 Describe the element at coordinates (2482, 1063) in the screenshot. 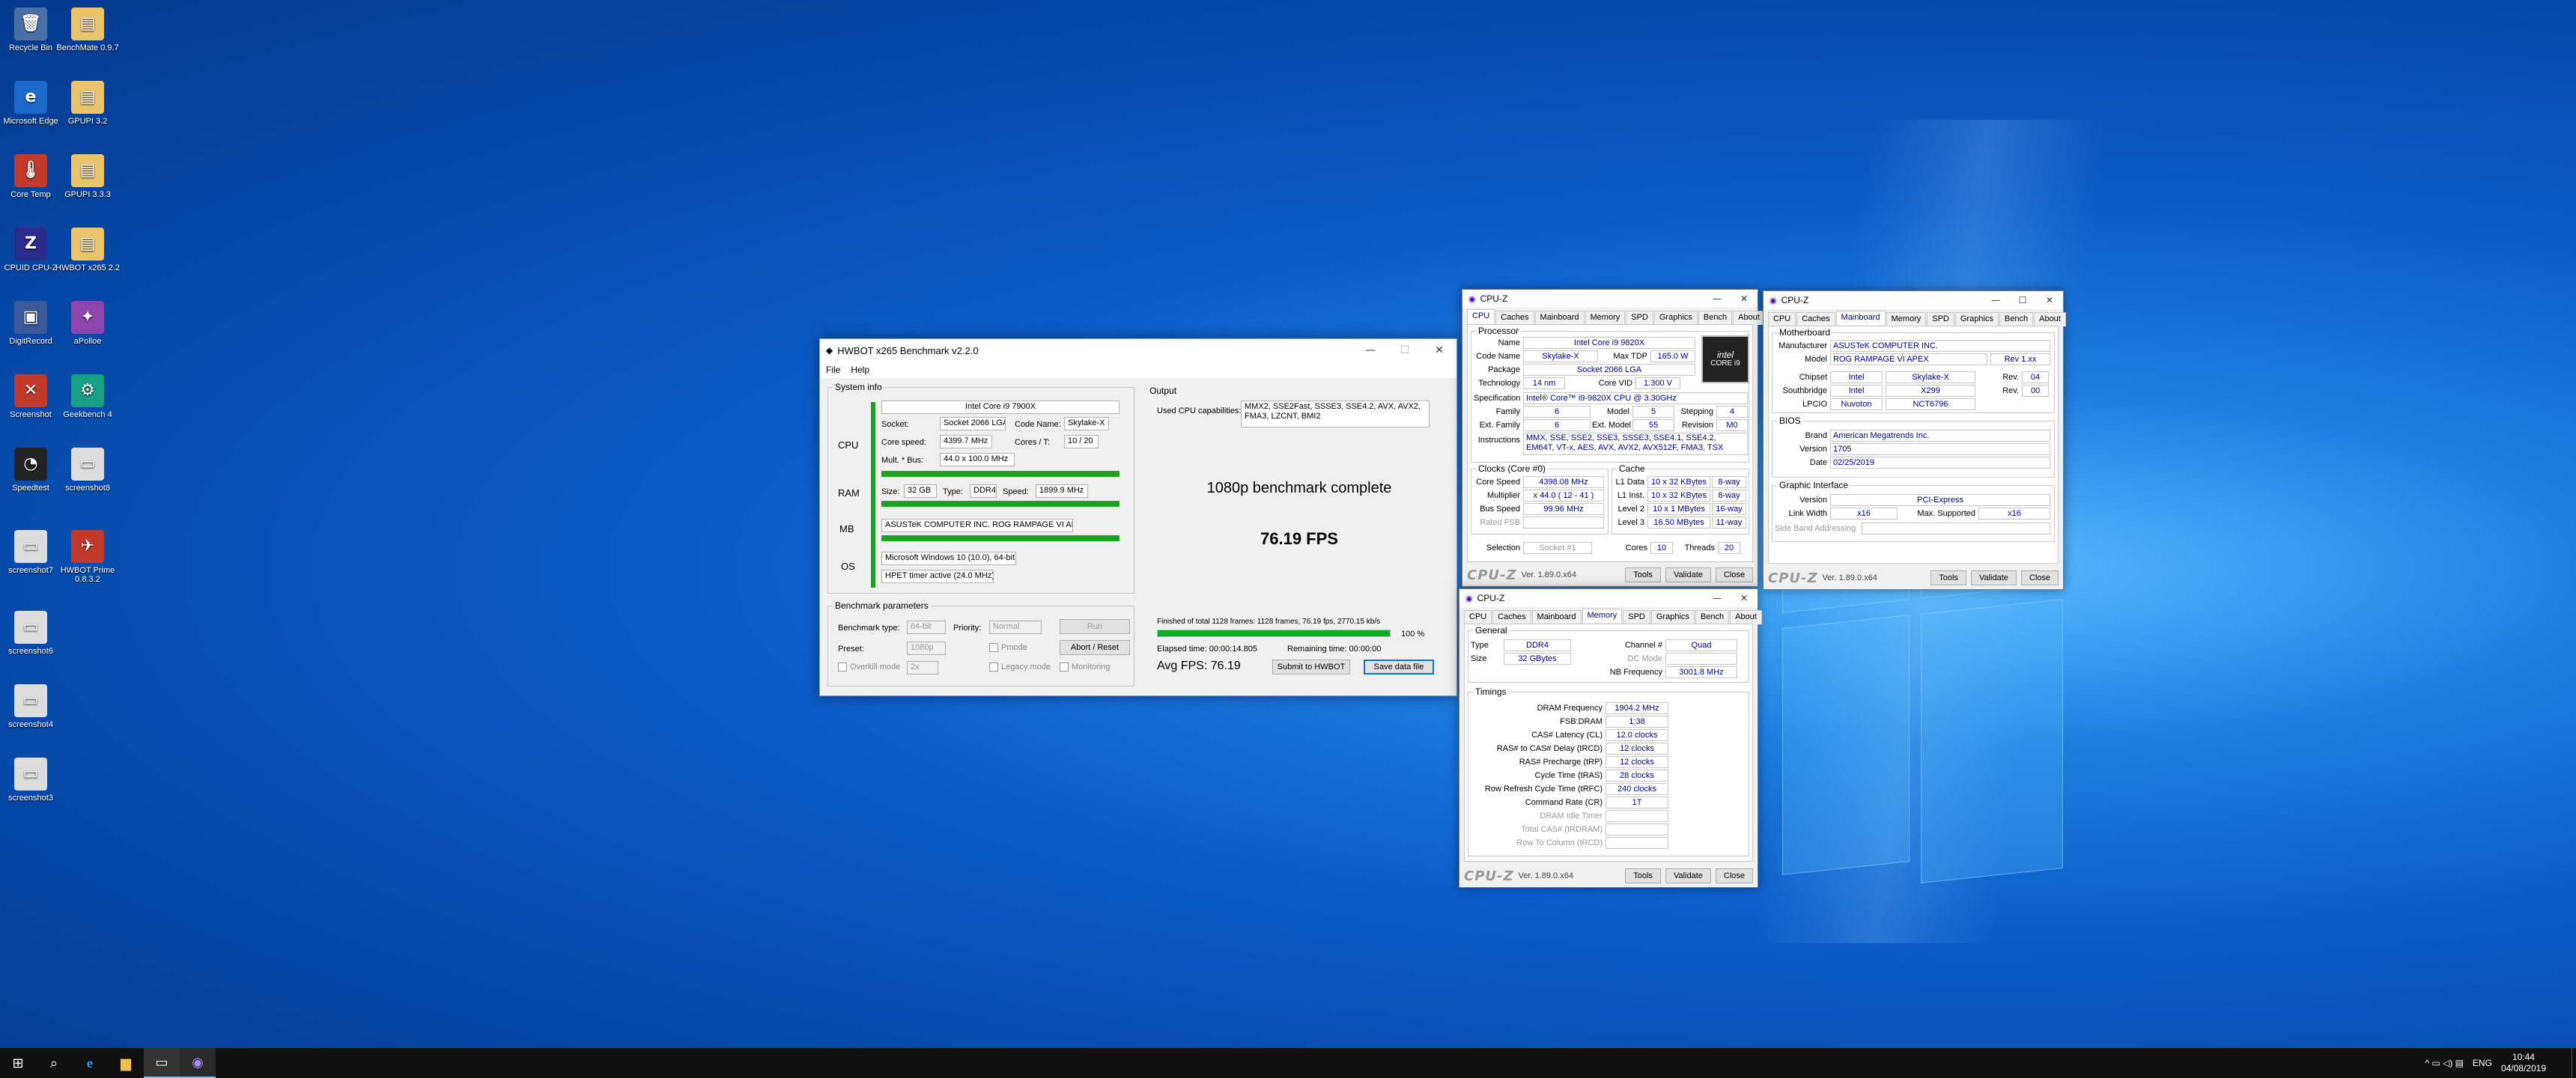

I see `language-indicator: ENG` at that location.